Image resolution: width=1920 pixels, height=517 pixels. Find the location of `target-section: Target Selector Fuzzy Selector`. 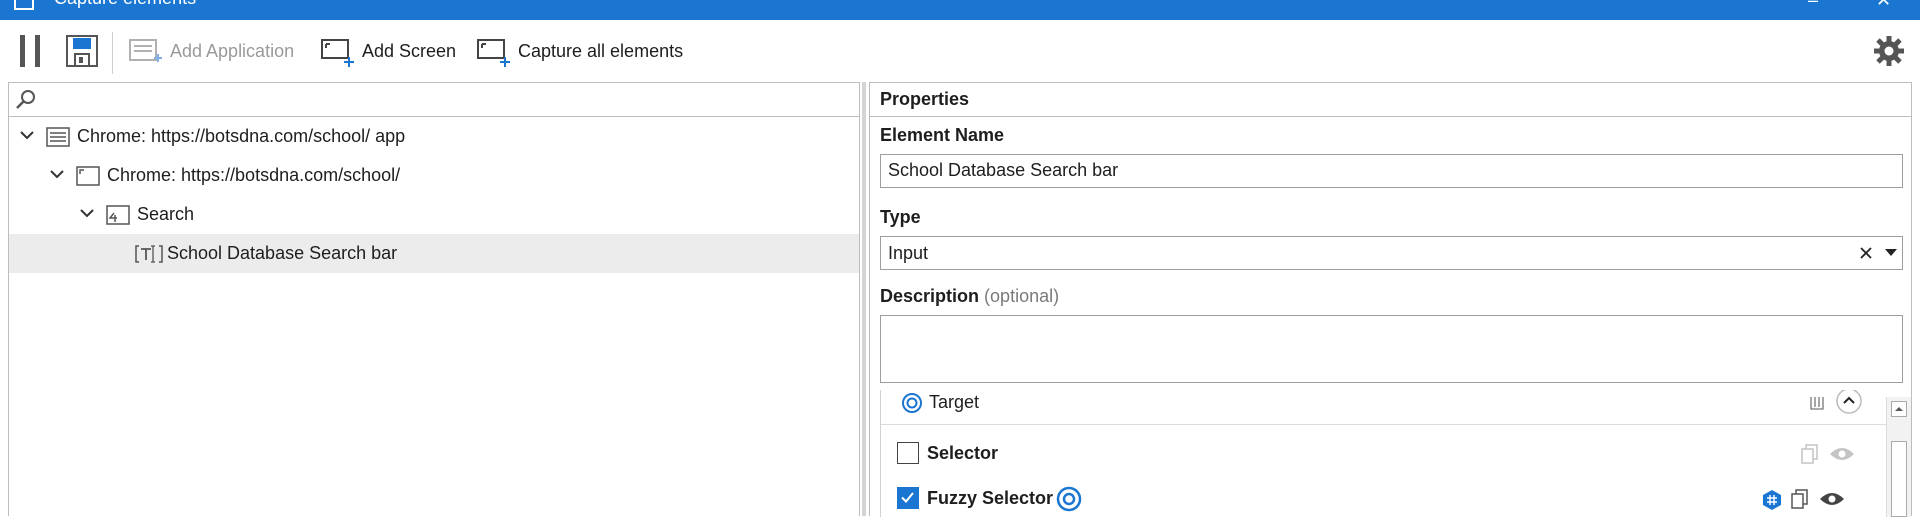

target-section: Target Selector Fuzzy Selector is located at coordinates (1384, 453).